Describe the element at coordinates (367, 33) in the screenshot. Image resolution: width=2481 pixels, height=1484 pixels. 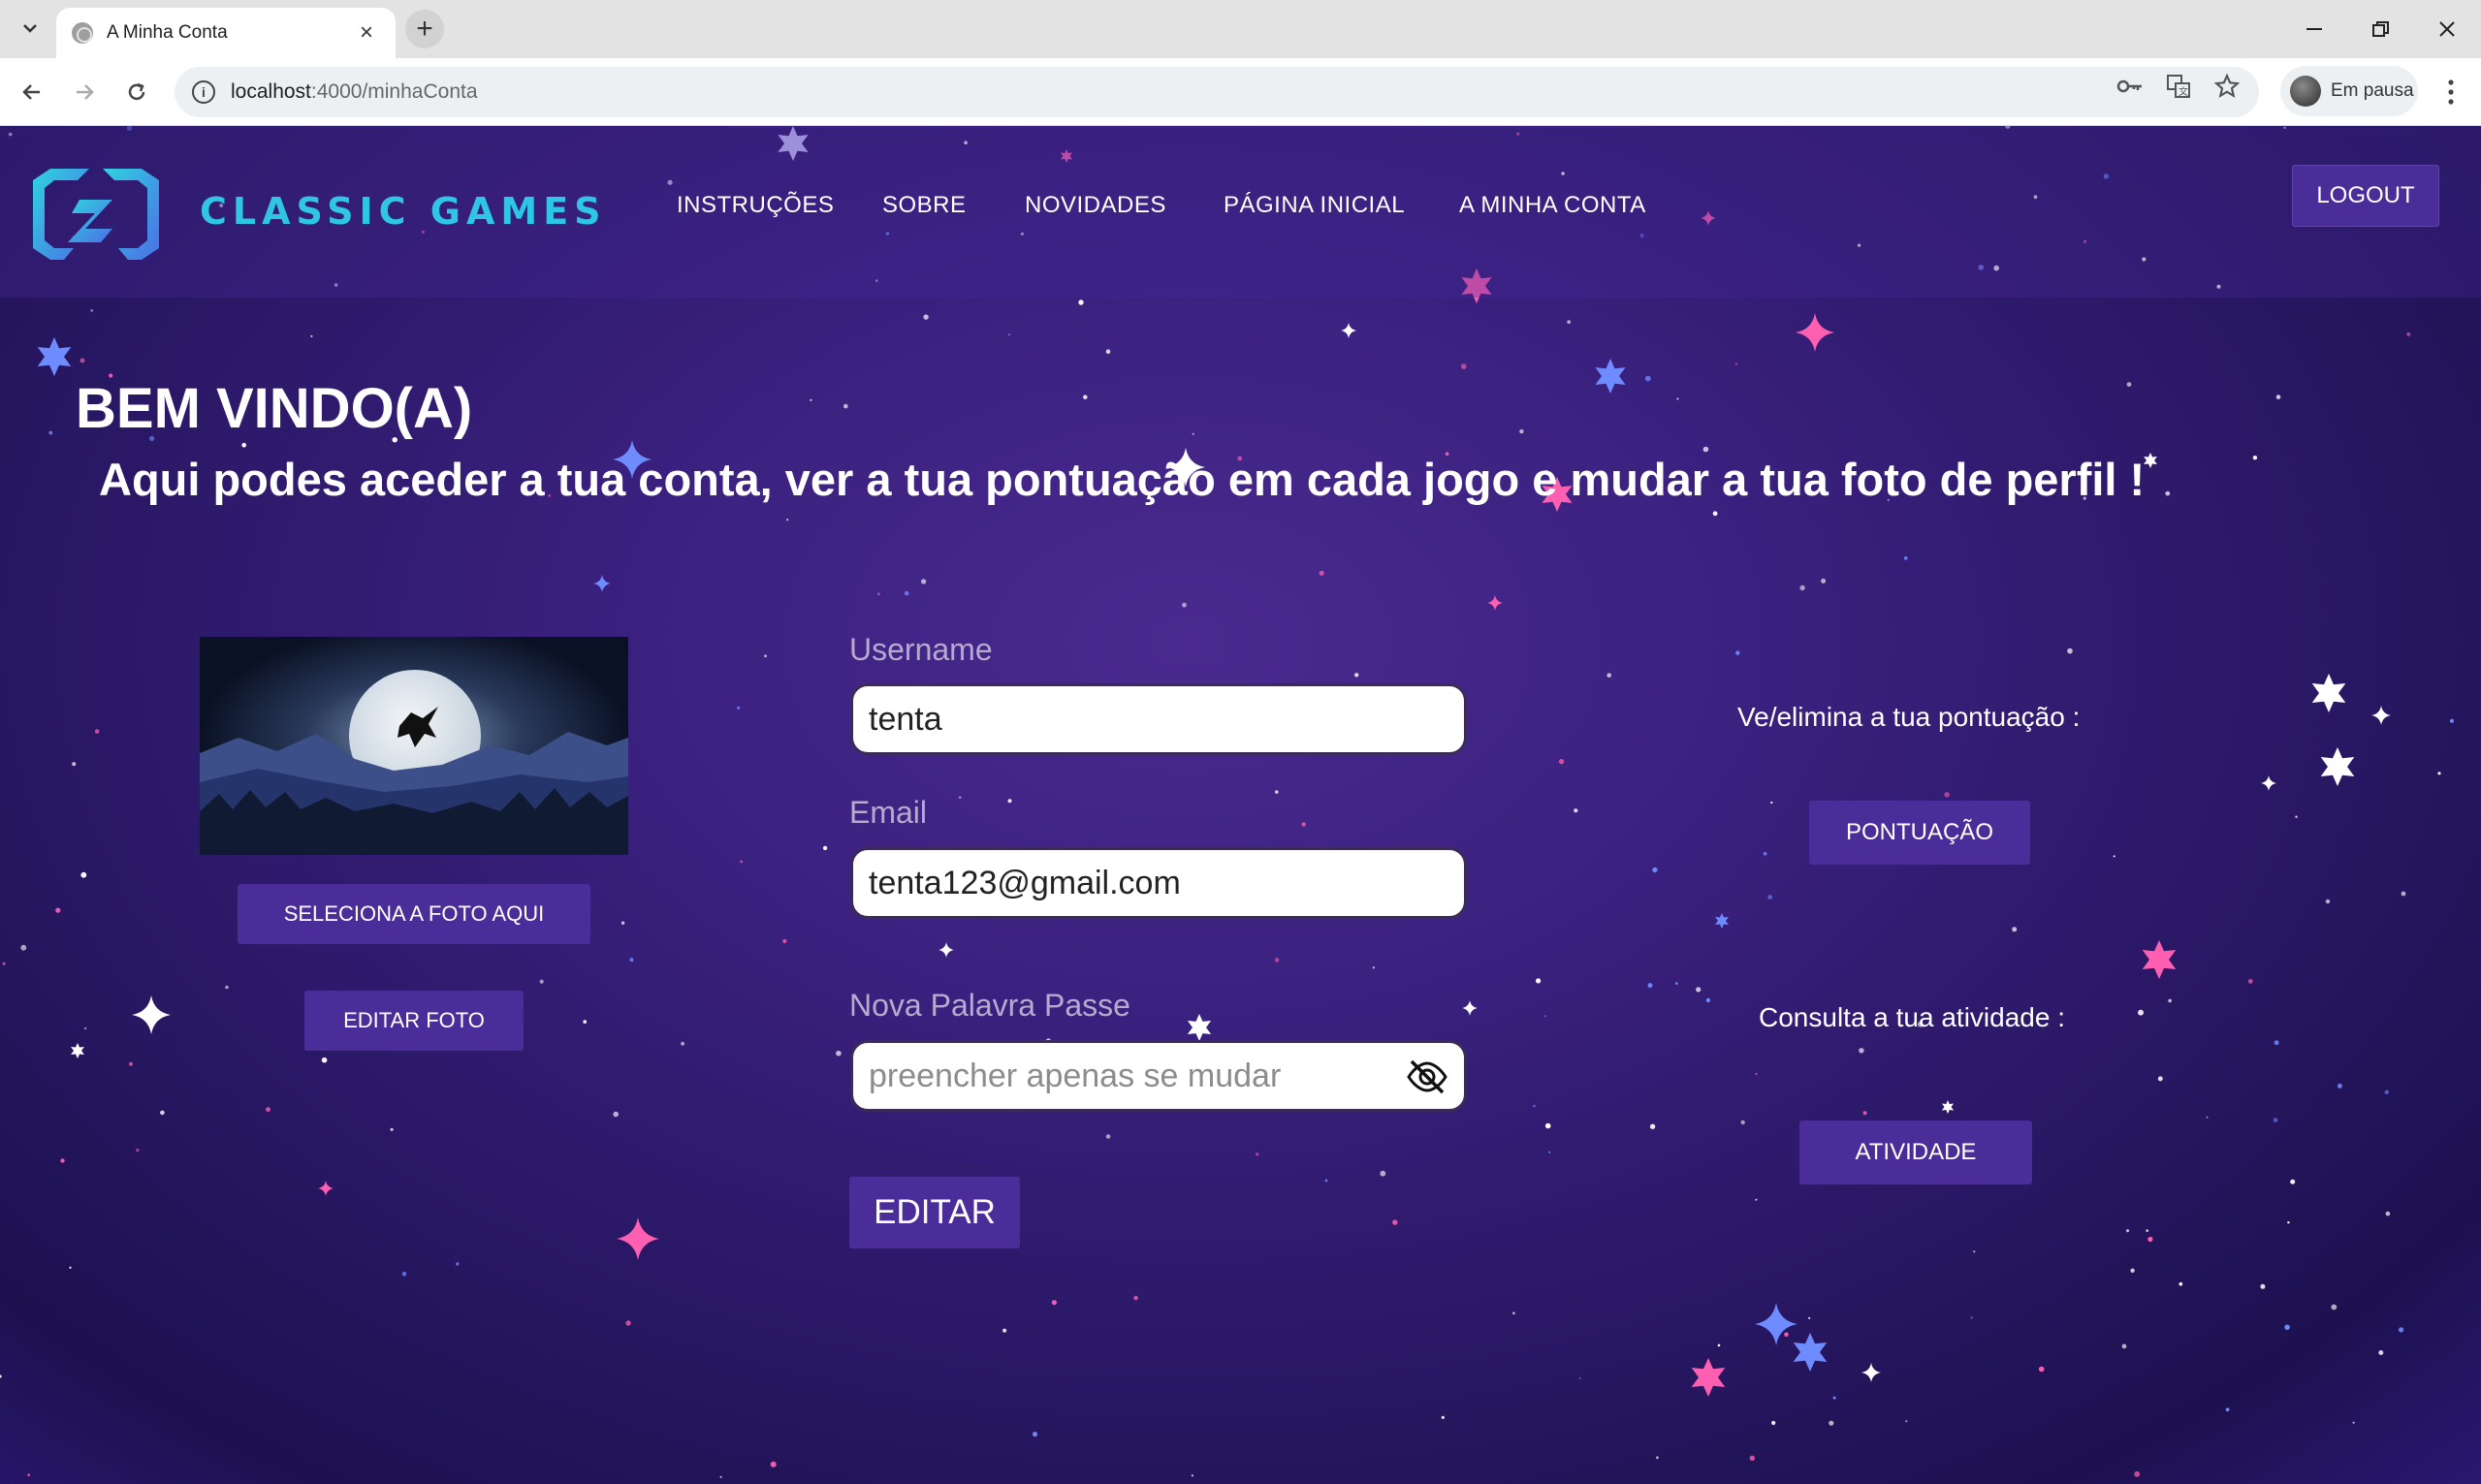
I see `close-icon: ×` at that location.